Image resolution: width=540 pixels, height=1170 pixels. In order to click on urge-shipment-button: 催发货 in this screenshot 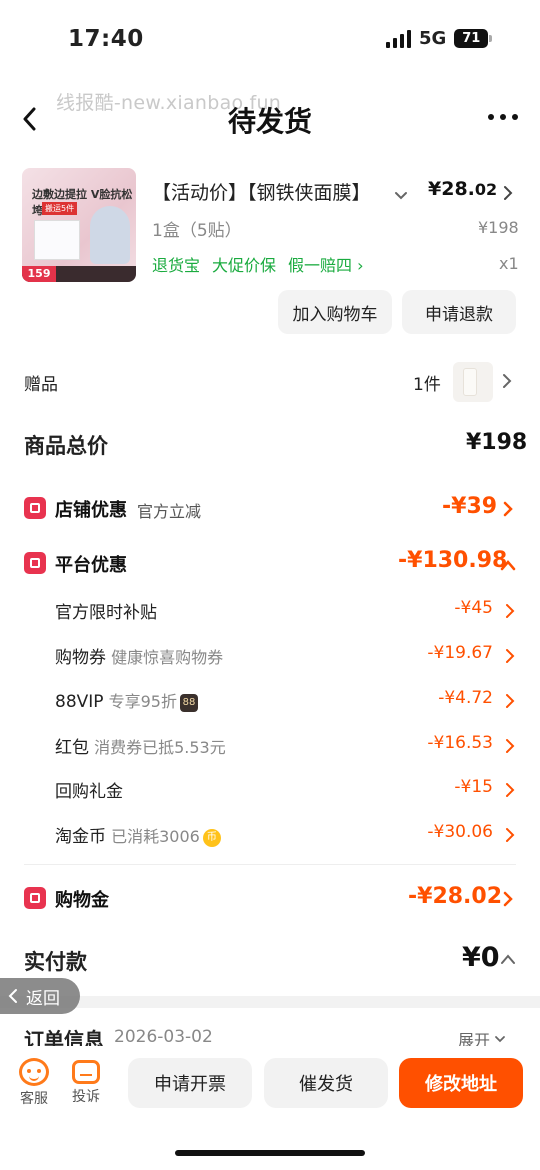, I will do `click(326, 1083)`.